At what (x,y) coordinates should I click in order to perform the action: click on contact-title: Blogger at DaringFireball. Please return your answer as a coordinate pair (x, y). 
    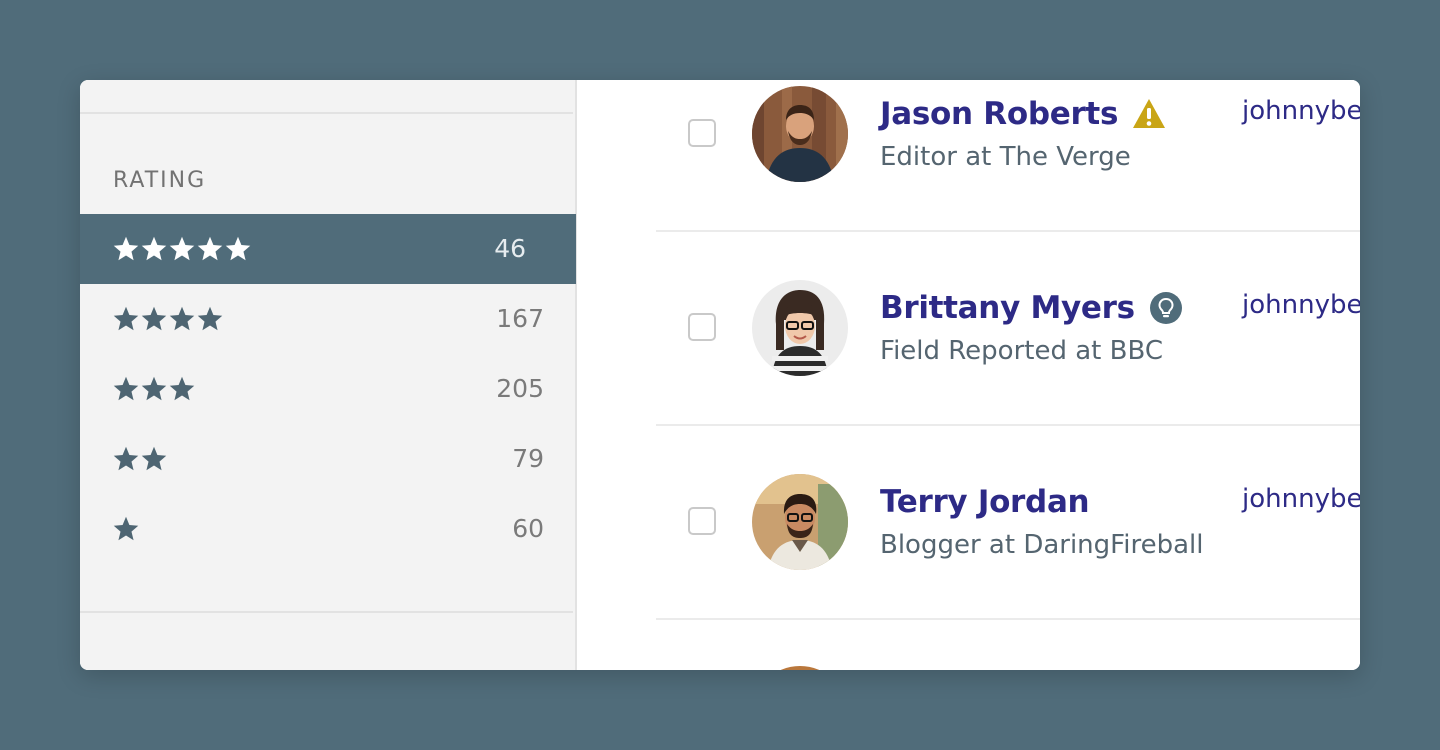
    Looking at the image, I should click on (1042, 545).